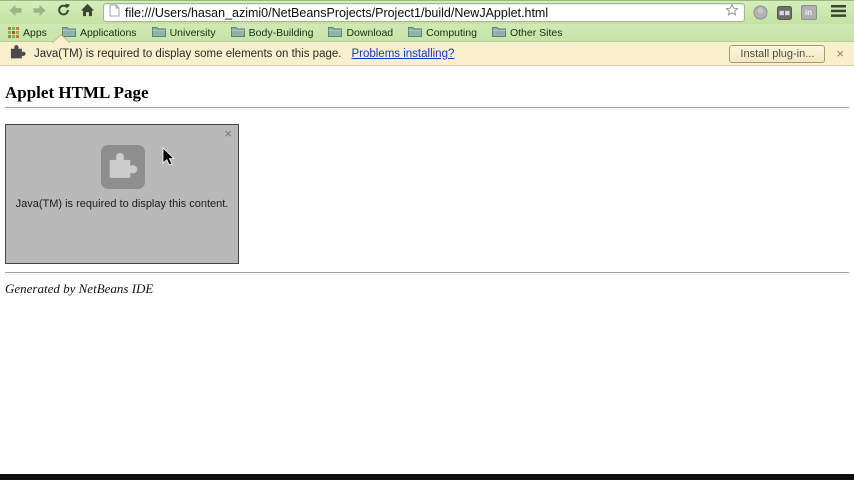 Image resolution: width=854 pixels, height=480 pixels. I want to click on generator-note: Generated by NetBeans IDE, so click(79, 288).